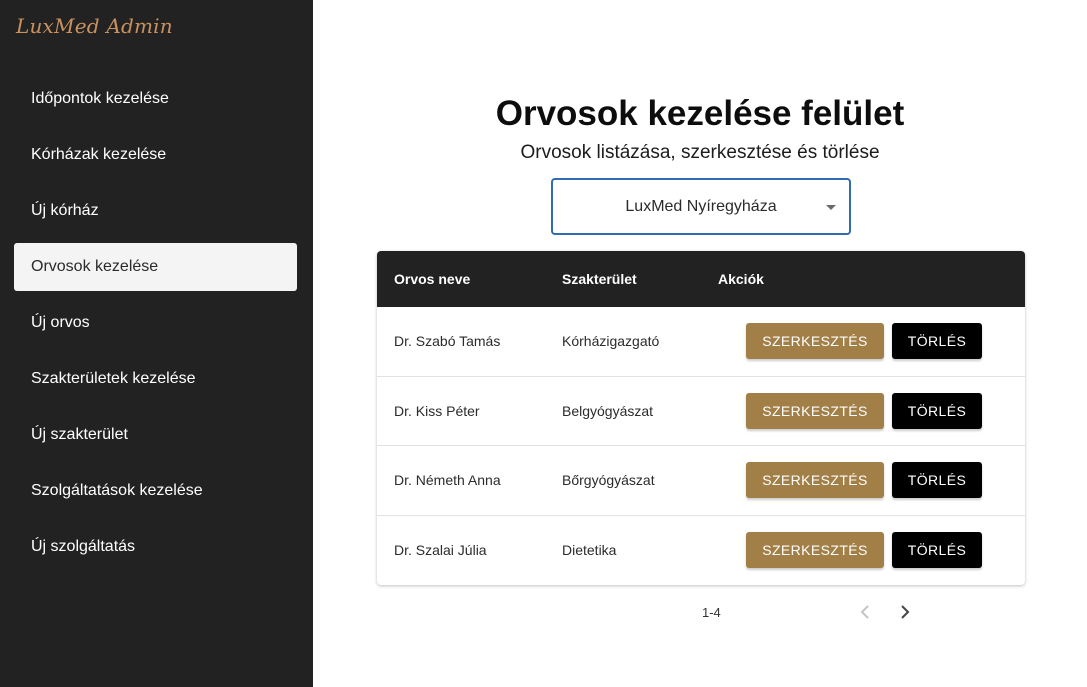 The image size is (1087, 687). I want to click on brand-logo: LuxMed Admin, so click(94, 26).